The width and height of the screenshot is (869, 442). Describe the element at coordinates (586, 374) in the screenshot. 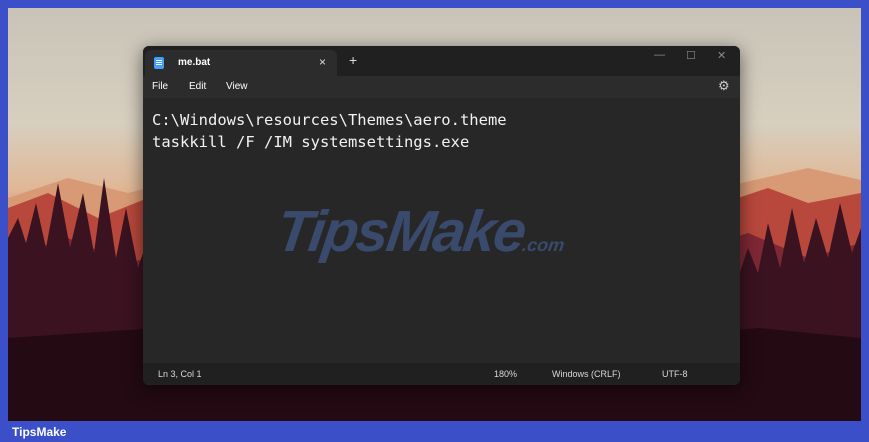

I see `line-ending: Windows (CRLF)` at that location.